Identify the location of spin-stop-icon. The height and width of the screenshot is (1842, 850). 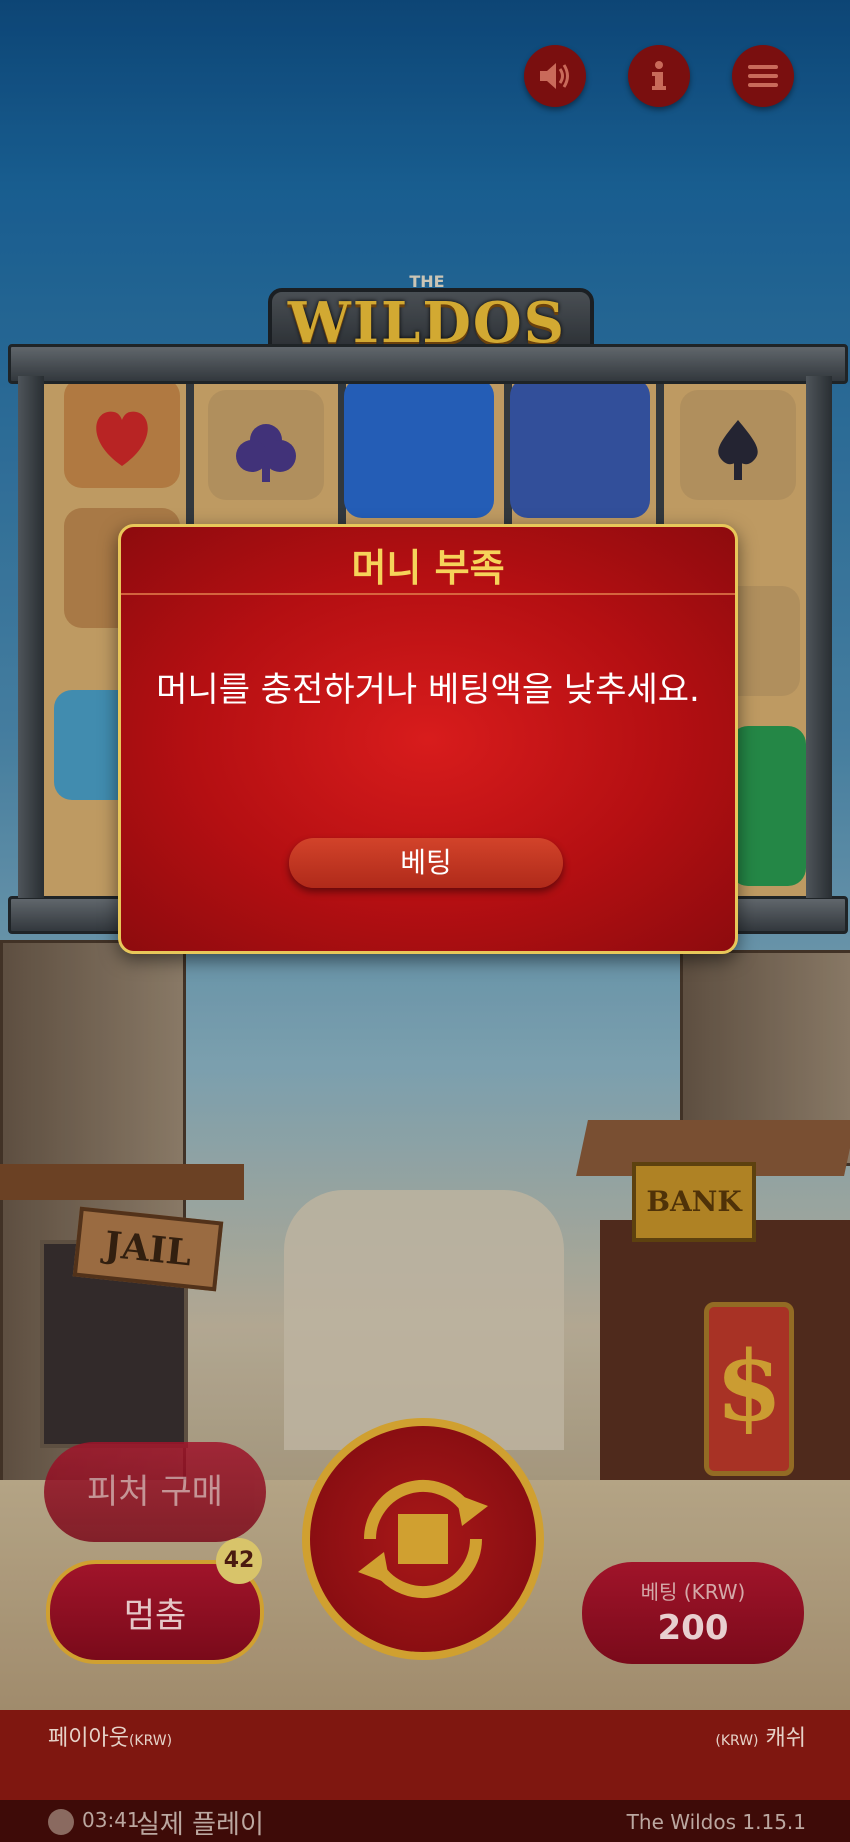
(423, 1539).